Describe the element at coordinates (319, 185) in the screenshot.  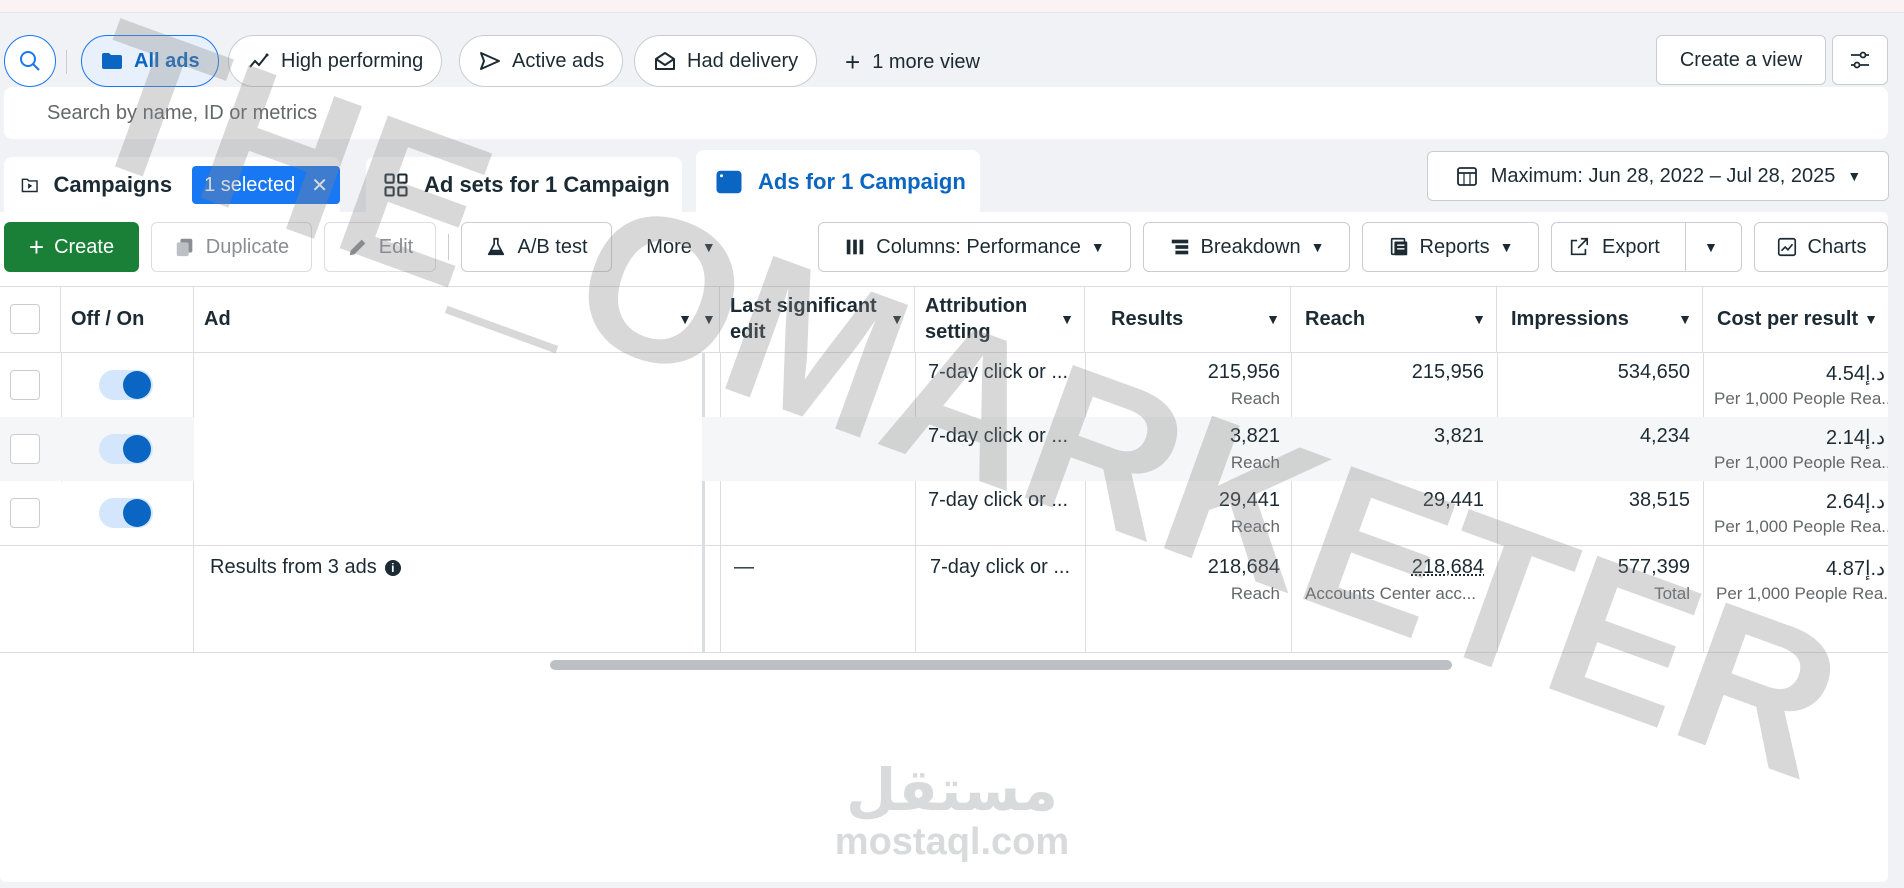
I see `close-icon: ✕` at that location.